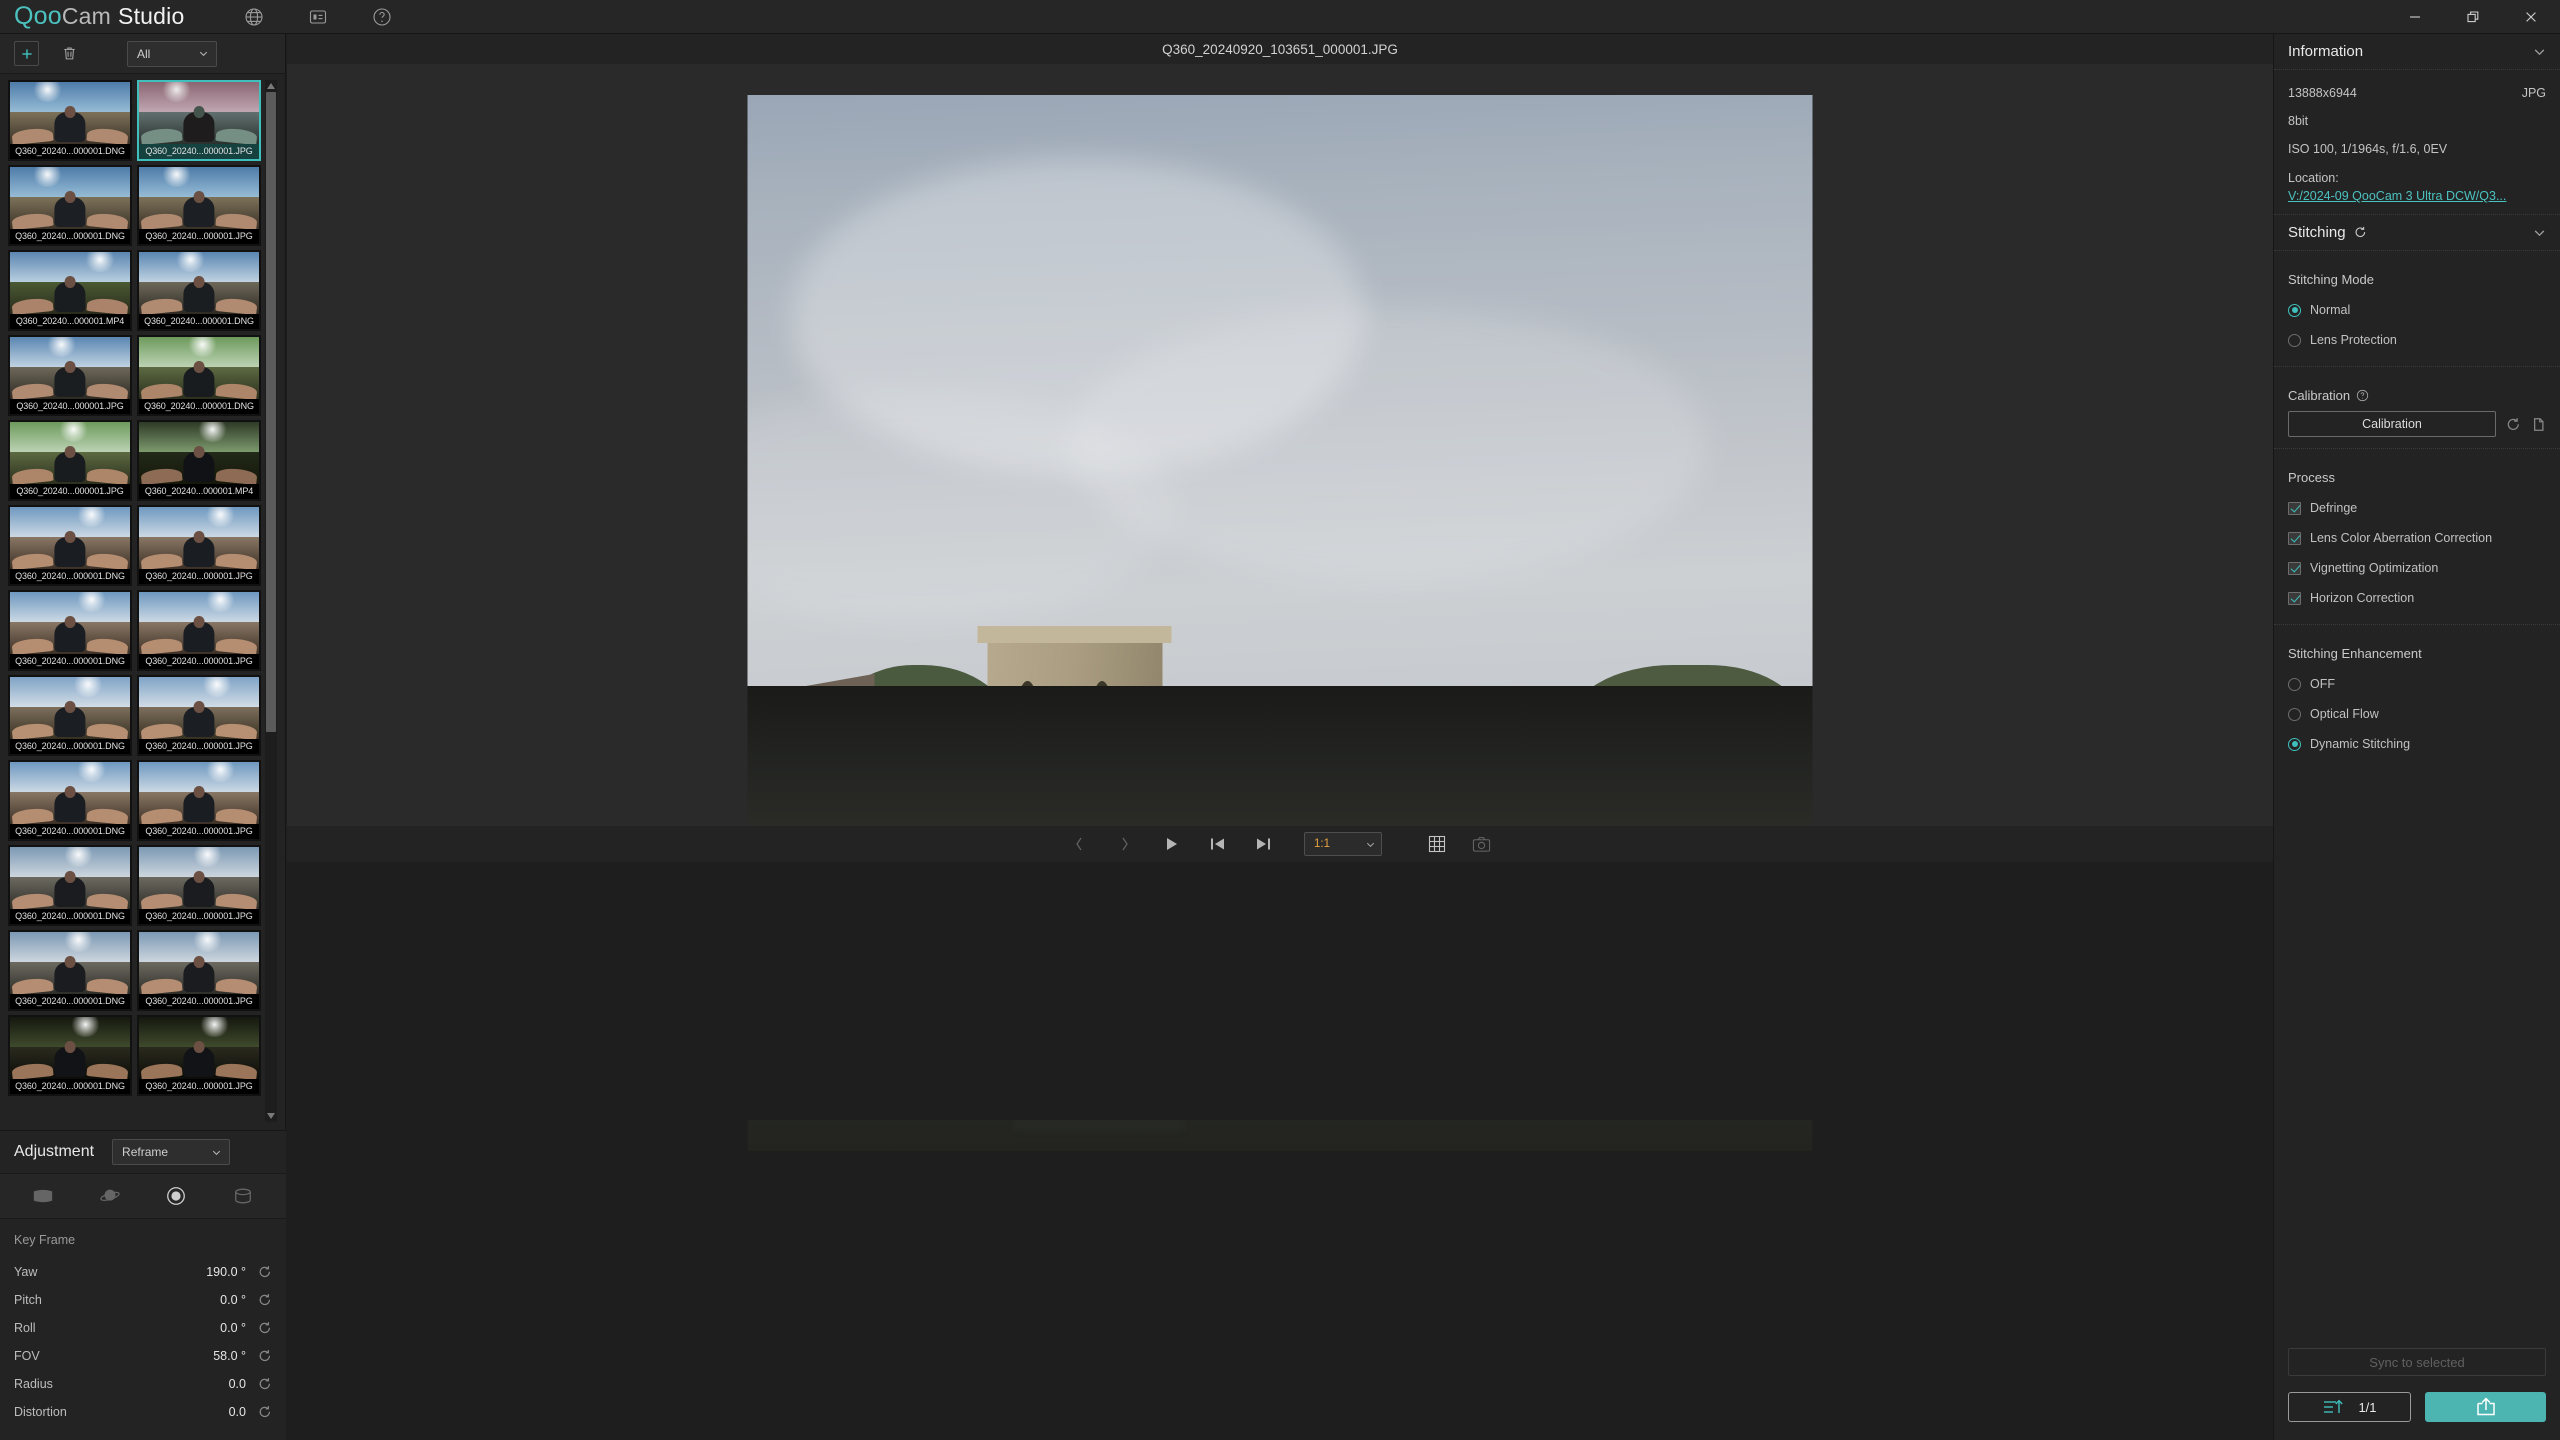 The height and width of the screenshot is (1440, 2560). Describe the element at coordinates (2417, 538) in the screenshot. I see `process-option: Lens Color Aberration Correction` at that location.